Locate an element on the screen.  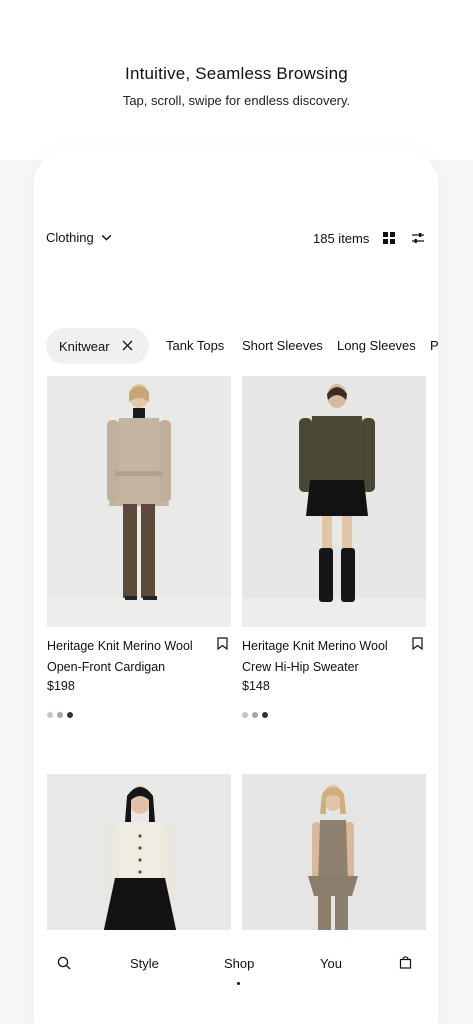
shopping-bag-icon is located at coordinates (405, 962).